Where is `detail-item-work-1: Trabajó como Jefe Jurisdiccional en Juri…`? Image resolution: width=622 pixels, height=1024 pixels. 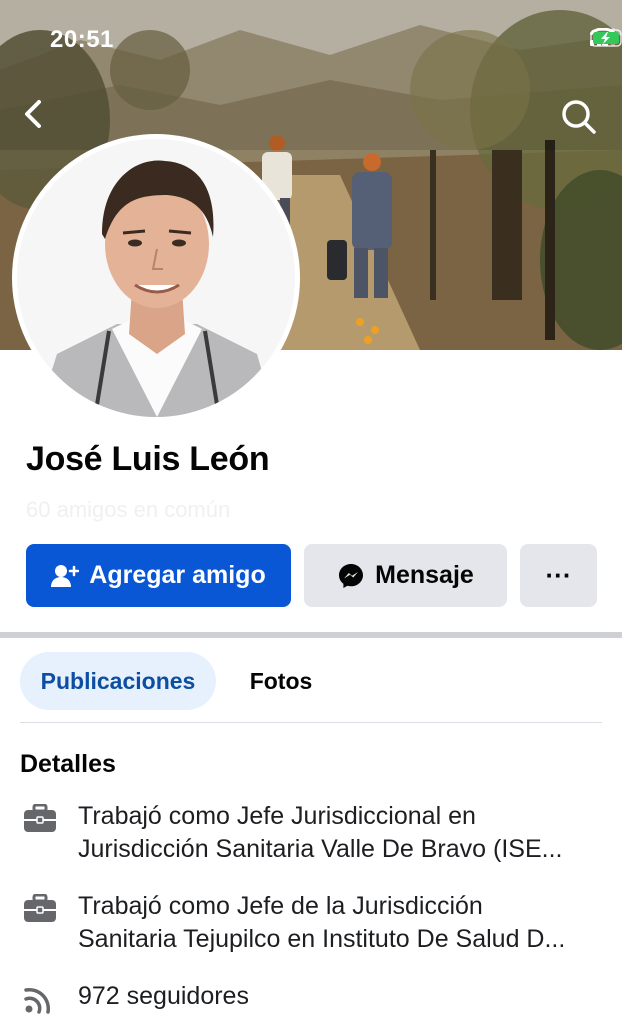
detail-item-work-1: Trabajó como Jefe Jurisdiccional en Juri… is located at coordinates (315, 835).